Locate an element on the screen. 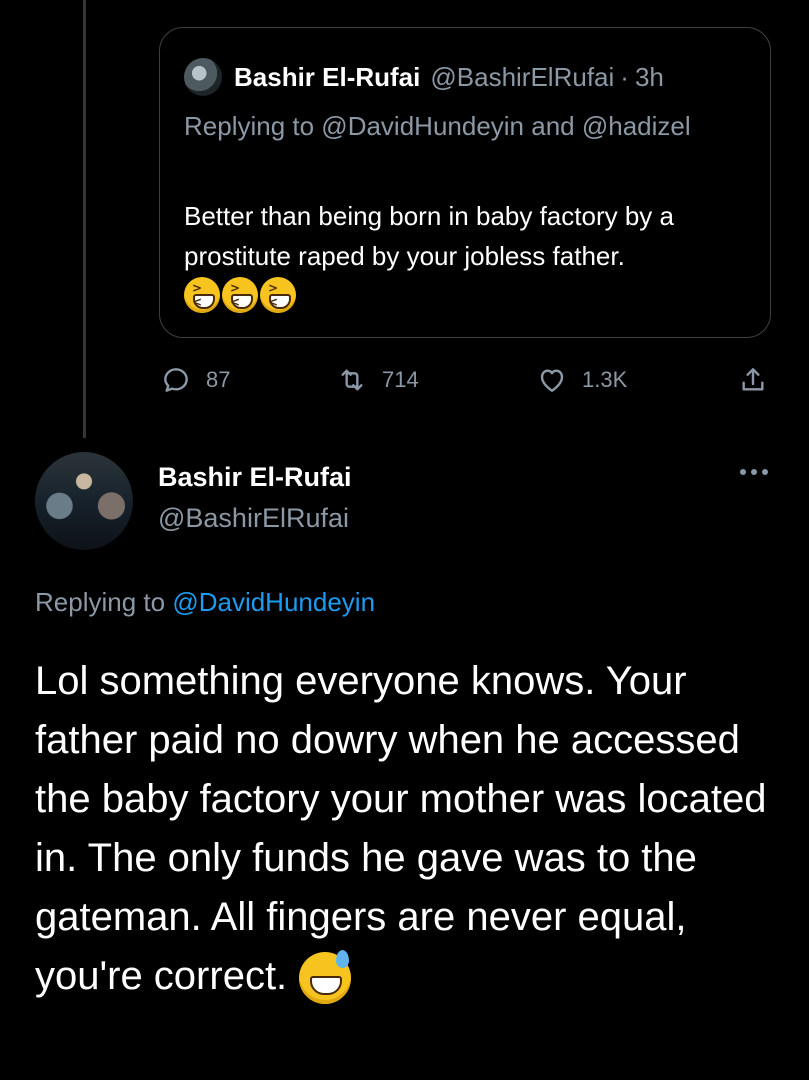  replying-to-line: Replying to @DavidHundeyin is located at coordinates (205, 602).